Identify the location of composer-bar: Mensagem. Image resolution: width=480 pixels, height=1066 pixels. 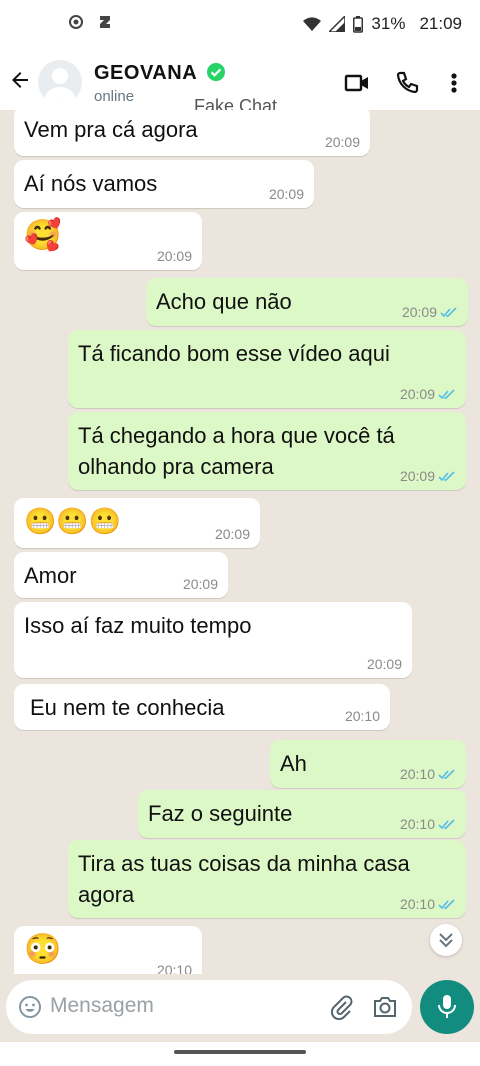
(240, 1008).